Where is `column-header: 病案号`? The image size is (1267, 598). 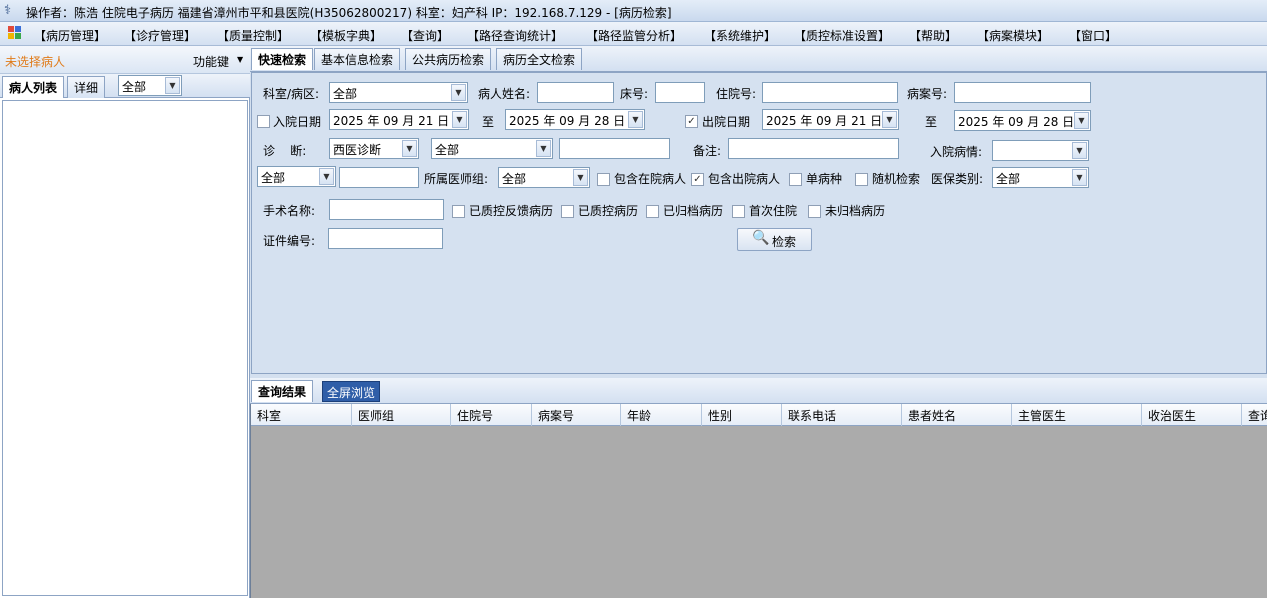 column-header: 病案号 is located at coordinates (576, 415).